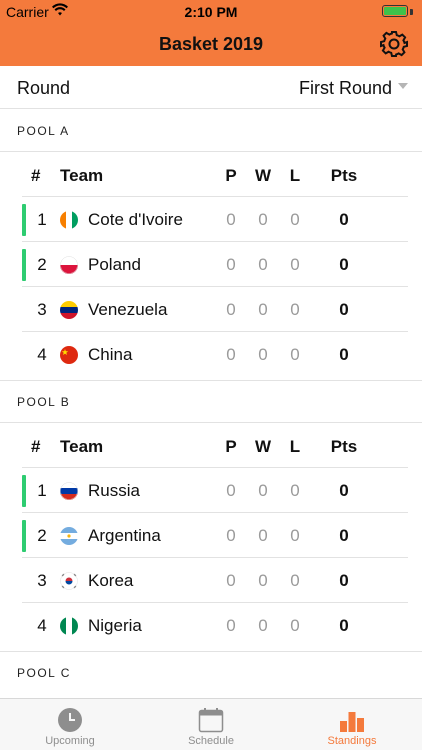 This screenshot has height=750, width=422. Describe the element at coordinates (69, 220) in the screenshot. I see `flag-ivory-coast-icon` at that location.